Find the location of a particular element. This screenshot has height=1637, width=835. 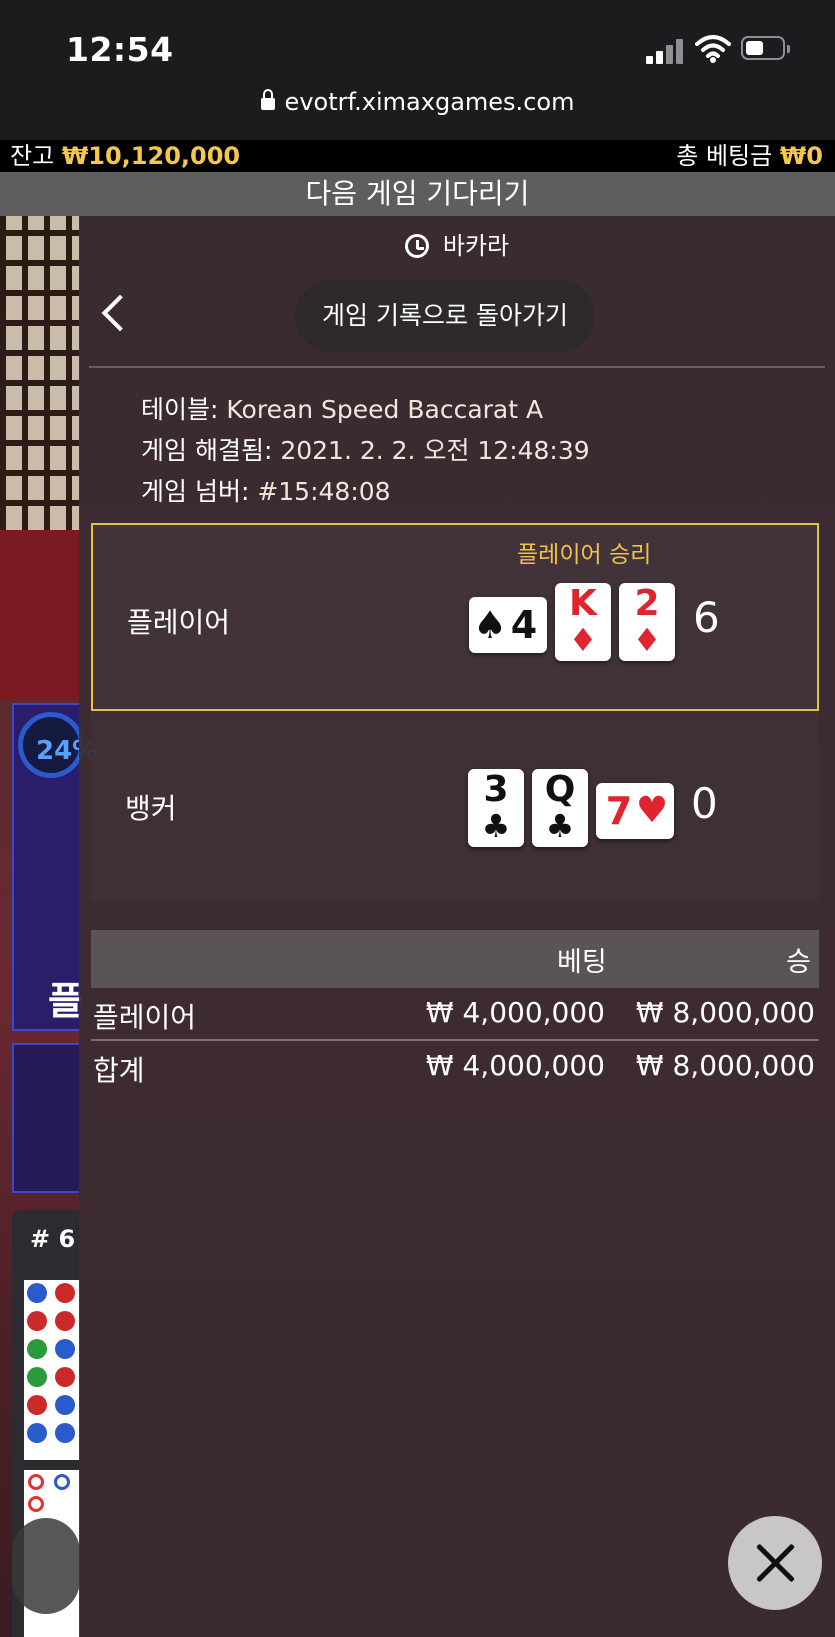

player-card-1: ♠ 4 is located at coordinates (508, 625).